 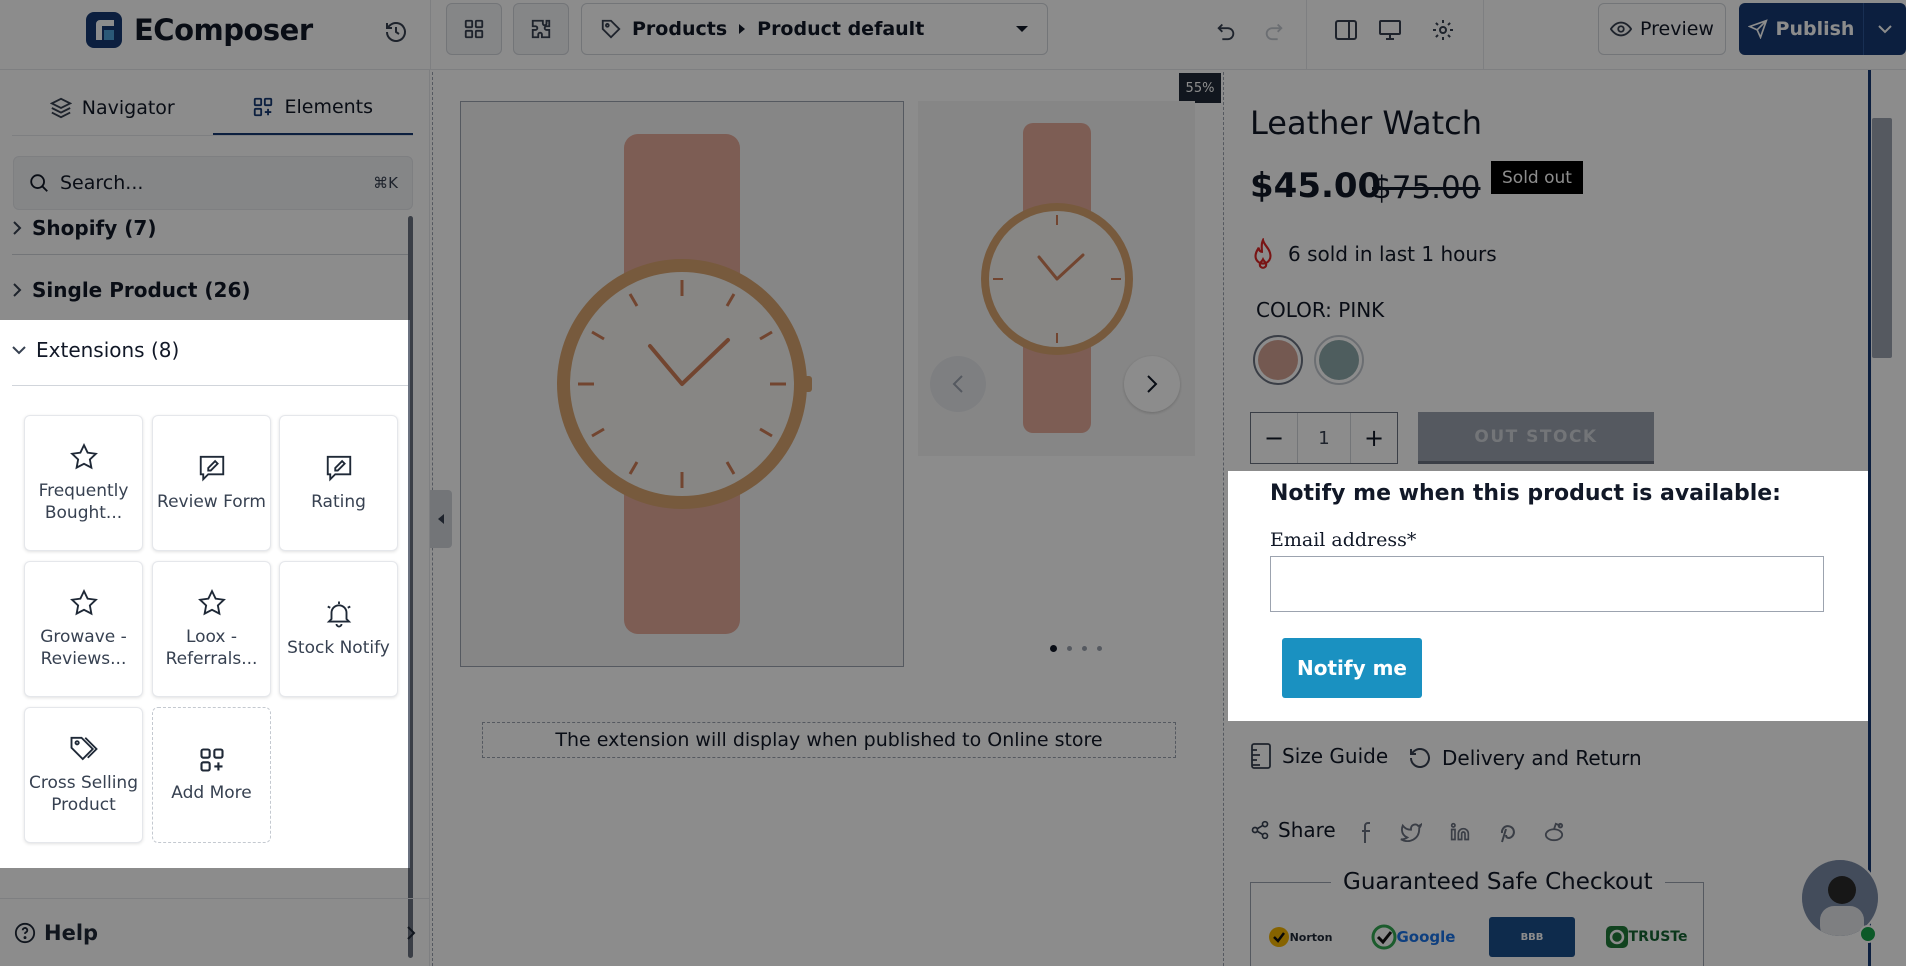 What do you see at coordinates (1554, 832) in the screenshot?
I see `reddit-share-button` at bounding box center [1554, 832].